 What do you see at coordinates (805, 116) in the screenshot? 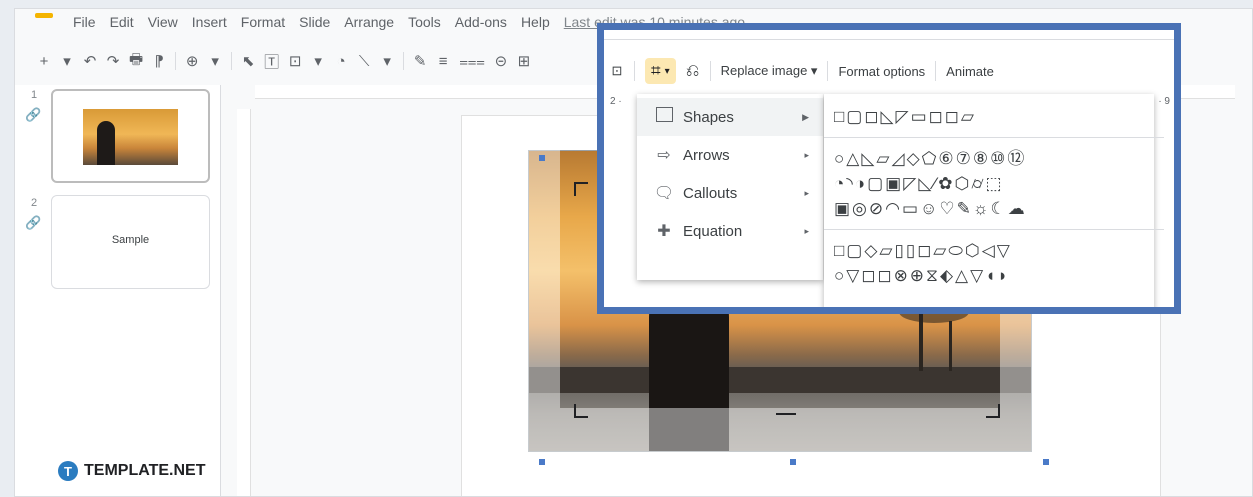
I see `chevron-right-icon: ▶` at bounding box center [805, 116].